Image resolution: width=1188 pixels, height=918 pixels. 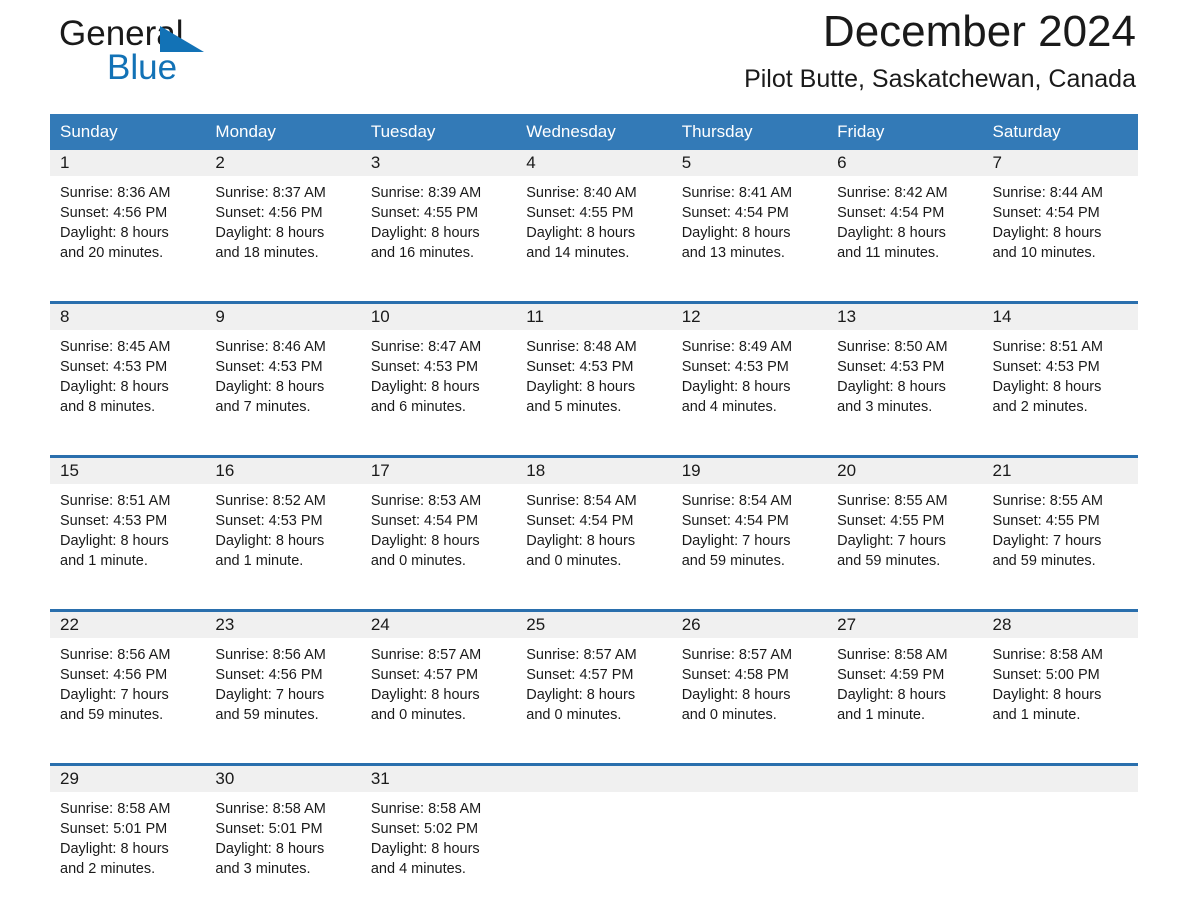 I want to click on day-number: 10, so click(x=438, y=316).